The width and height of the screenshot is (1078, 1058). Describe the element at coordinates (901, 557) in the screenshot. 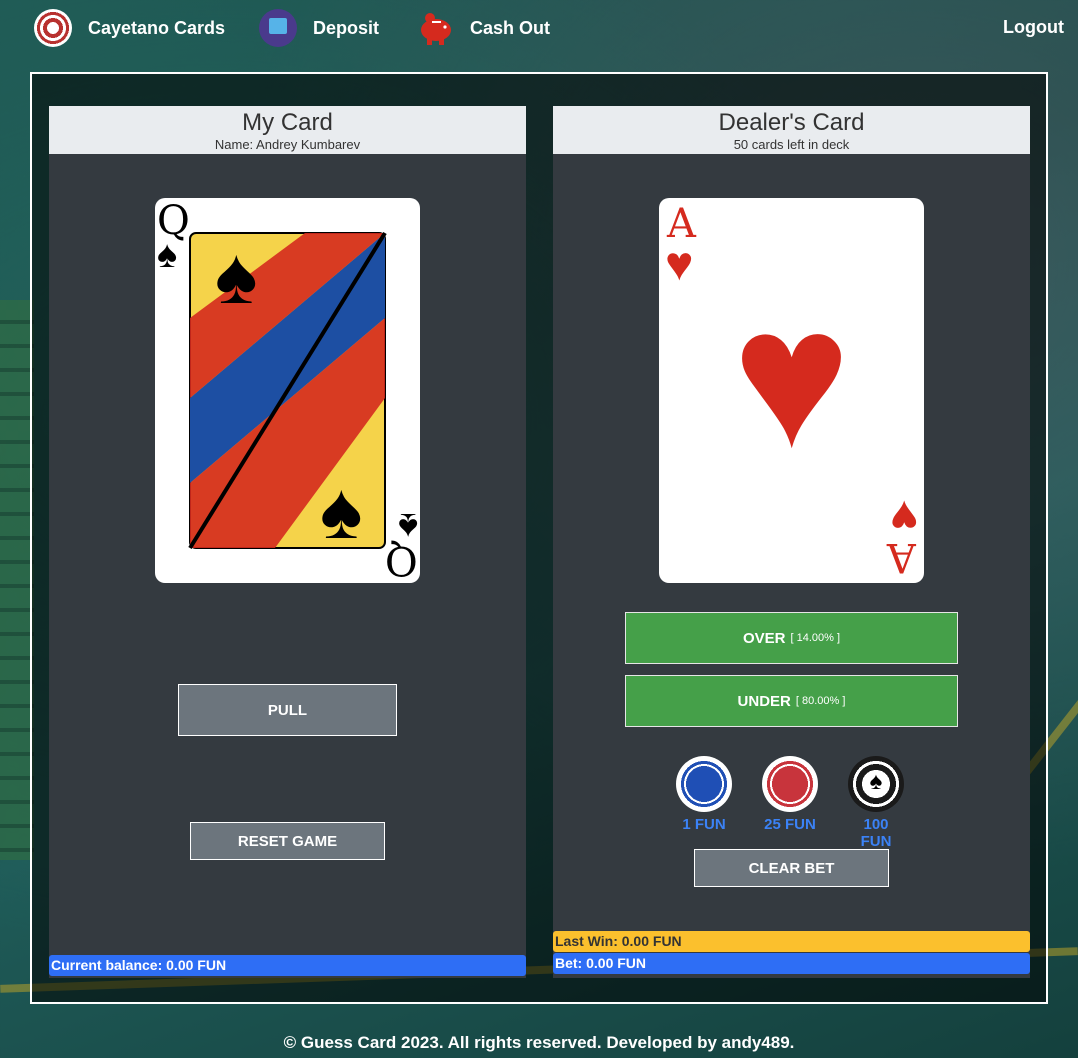

I see `dealer-card-rank-bottom: A` at that location.